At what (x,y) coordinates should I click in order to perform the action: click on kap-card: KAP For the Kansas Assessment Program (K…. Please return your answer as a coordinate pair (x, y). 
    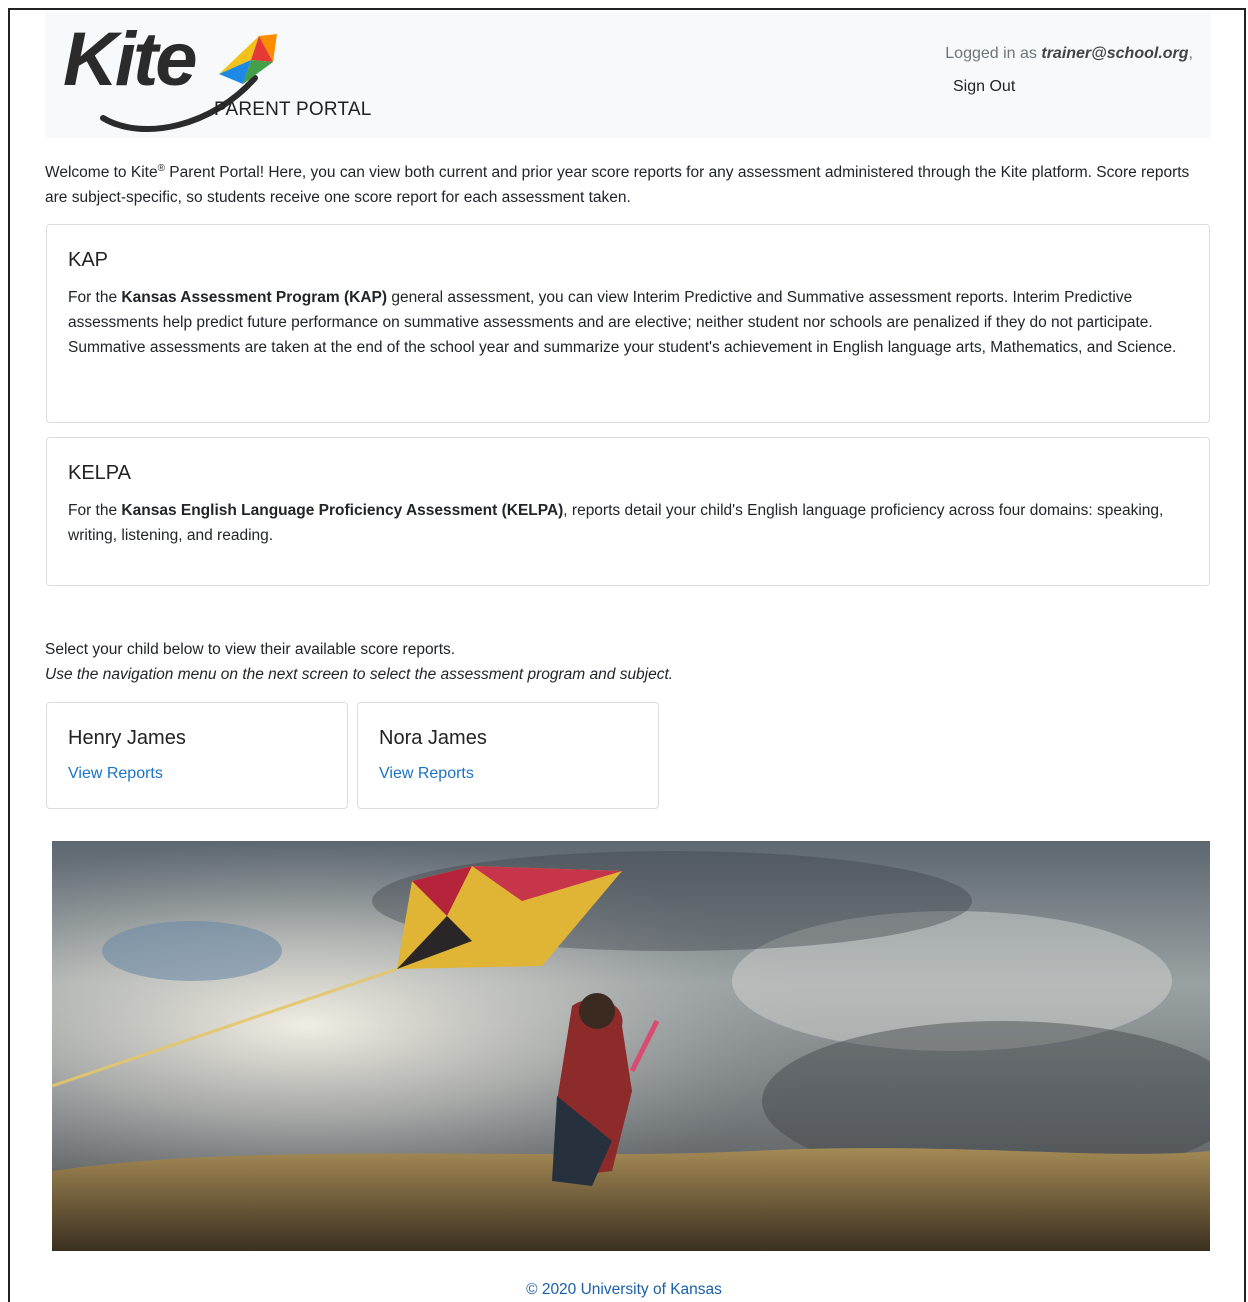
    Looking at the image, I should click on (628, 323).